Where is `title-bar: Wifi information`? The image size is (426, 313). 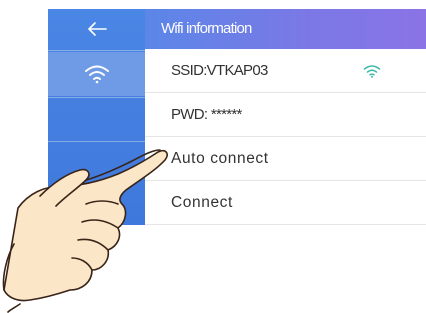 title-bar: Wifi information is located at coordinates (285, 29).